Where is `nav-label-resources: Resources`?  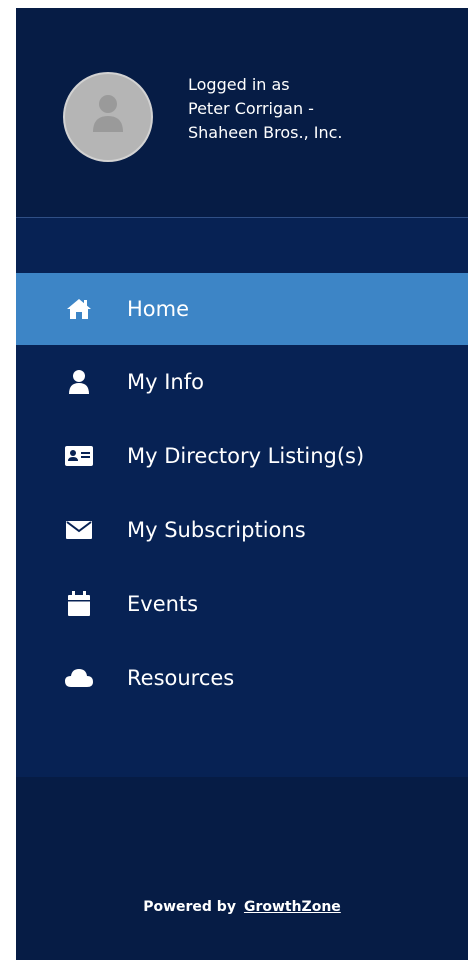 nav-label-resources: Resources is located at coordinates (181, 678).